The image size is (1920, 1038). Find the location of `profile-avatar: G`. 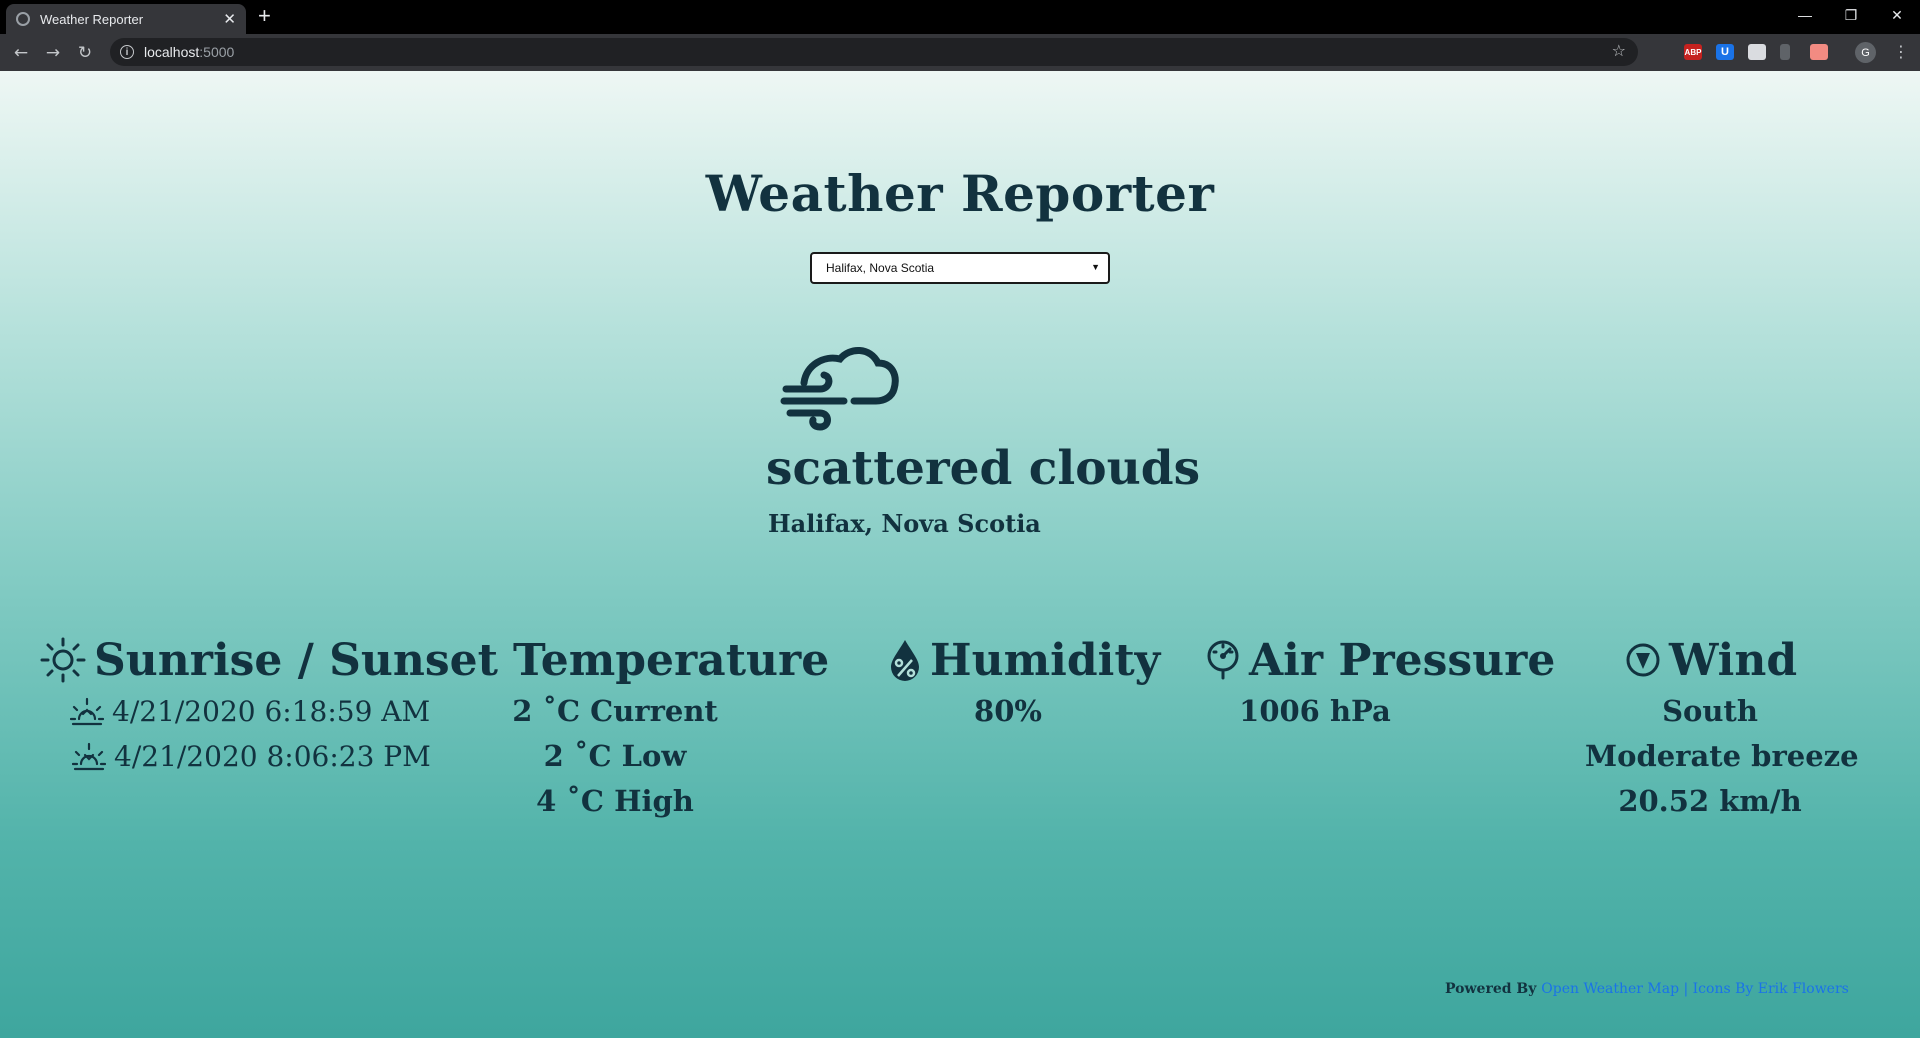

profile-avatar: G is located at coordinates (1865, 52).